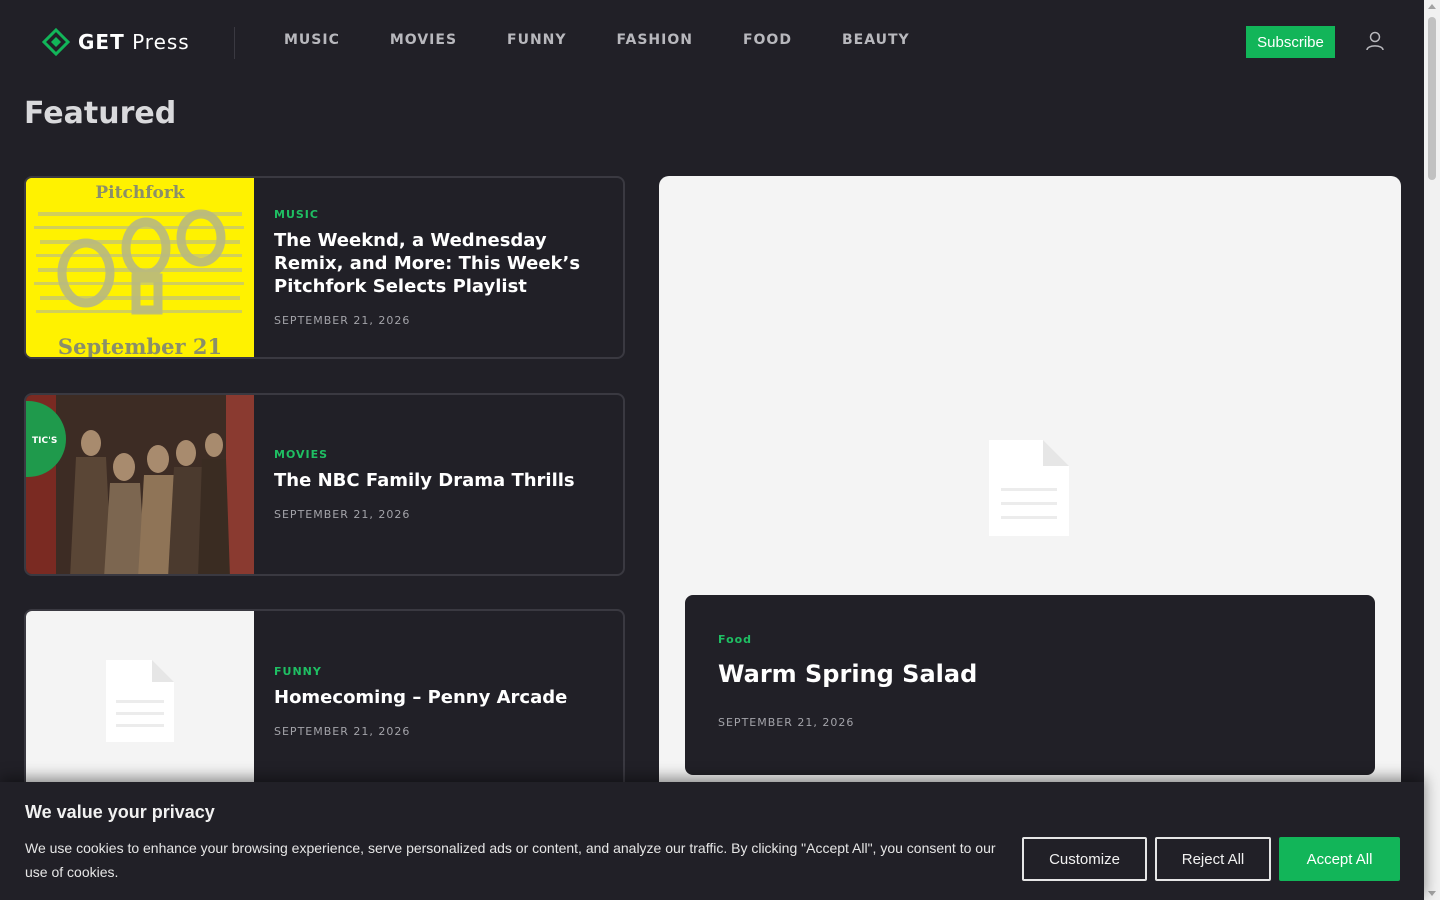 The width and height of the screenshot is (1440, 900). I want to click on pitchfork-thumbnail-art: Pitchfork September 21, so click(140, 268).